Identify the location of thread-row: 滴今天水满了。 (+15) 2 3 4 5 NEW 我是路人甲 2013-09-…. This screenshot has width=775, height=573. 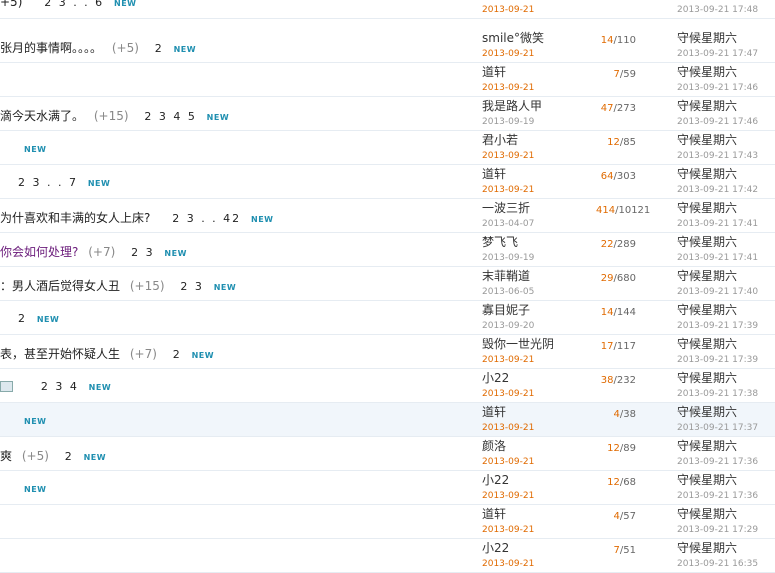
(387, 114).